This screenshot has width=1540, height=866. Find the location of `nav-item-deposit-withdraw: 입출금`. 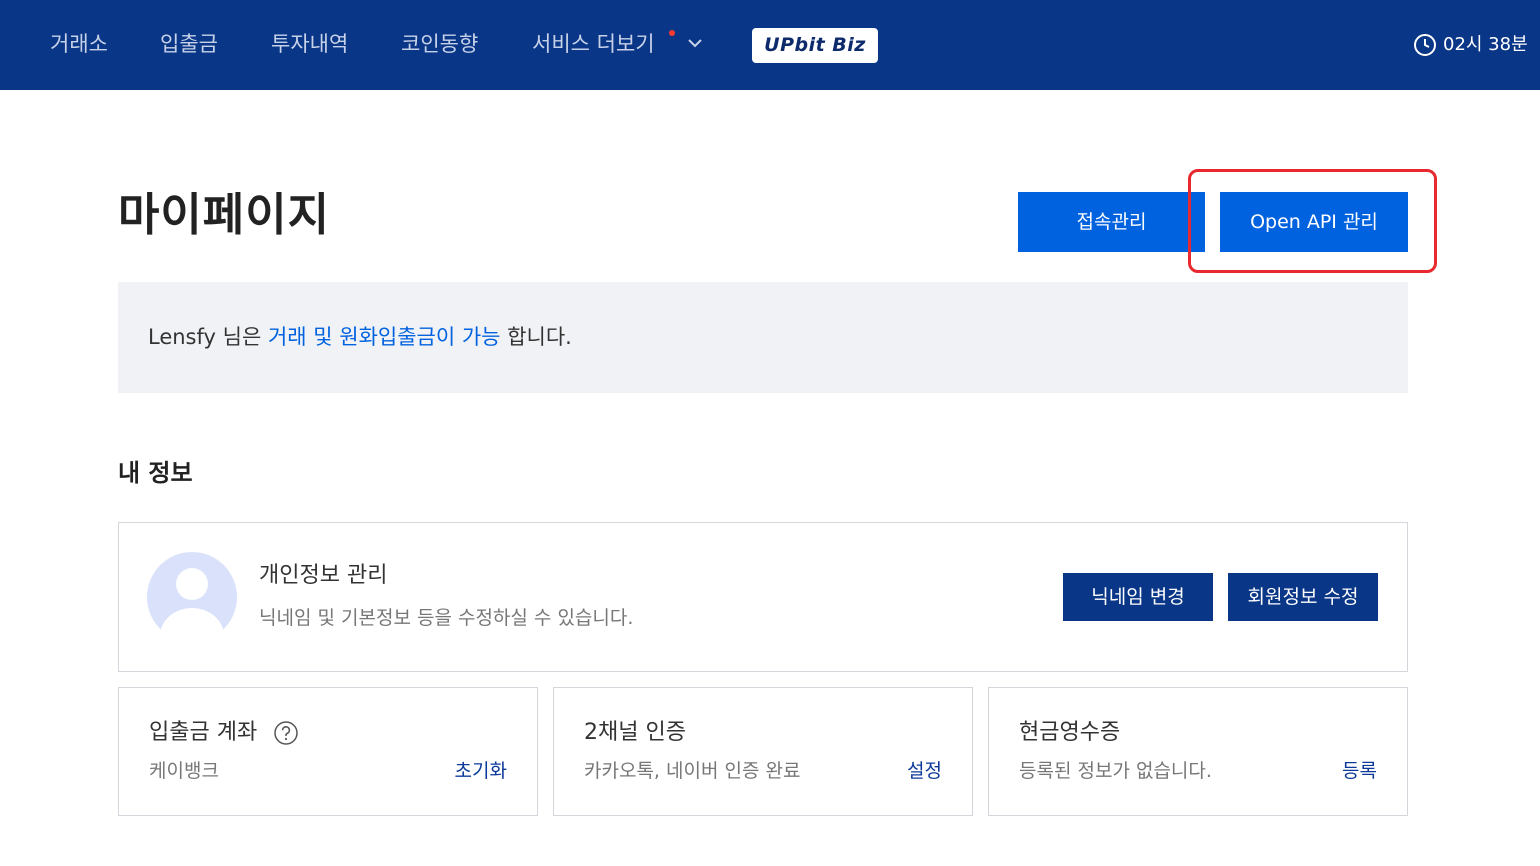

nav-item-deposit-withdraw: 입출금 is located at coordinates (189, 44).